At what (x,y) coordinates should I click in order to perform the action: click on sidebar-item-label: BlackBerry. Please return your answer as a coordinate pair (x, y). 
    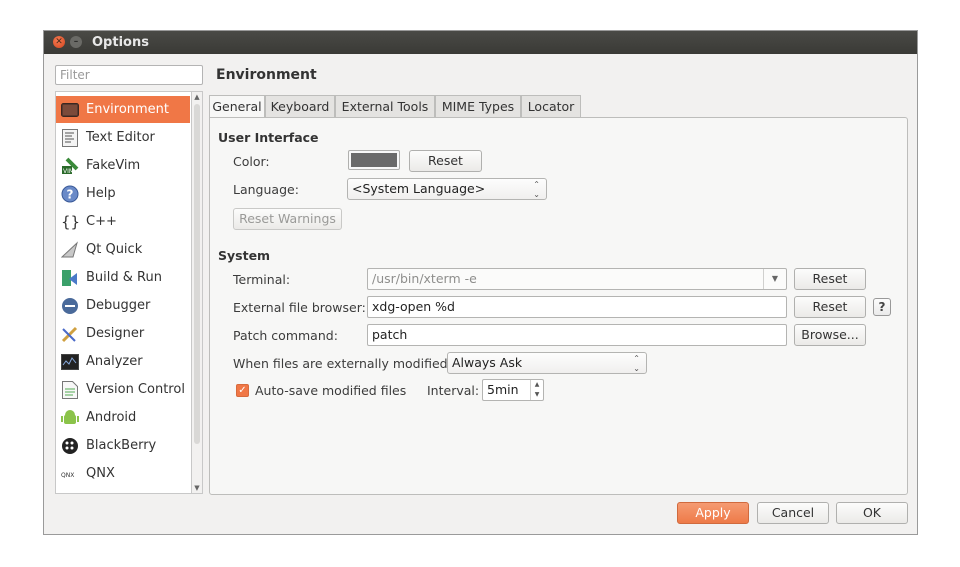
    Looking at the image, I should click on (121, 445).